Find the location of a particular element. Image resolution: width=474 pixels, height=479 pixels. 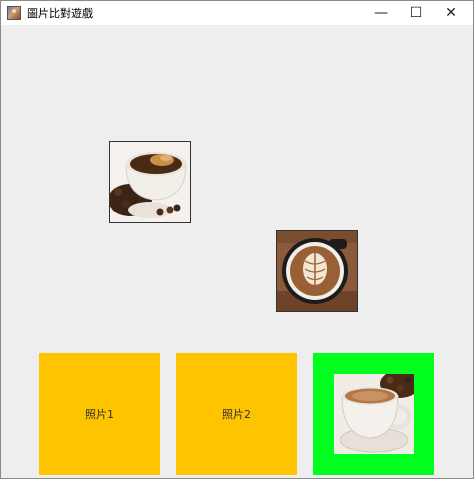

window-title: 圖片比對遊戲 is located at coordinates (60, 13).